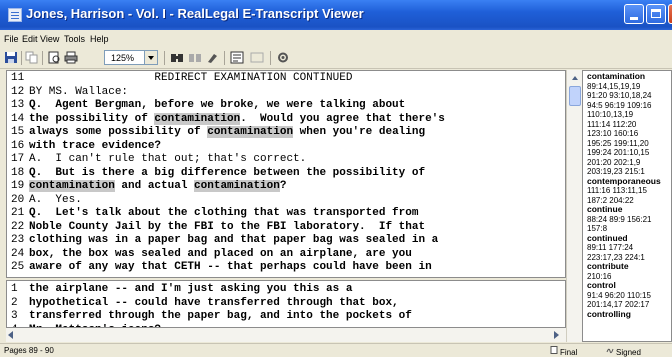 This screenshot has height=357, width=672. What do you see at coordinates (237, 186) in the screenshot?
I see `search-hit-highlight: contamination` at bounding box center [237, 186].